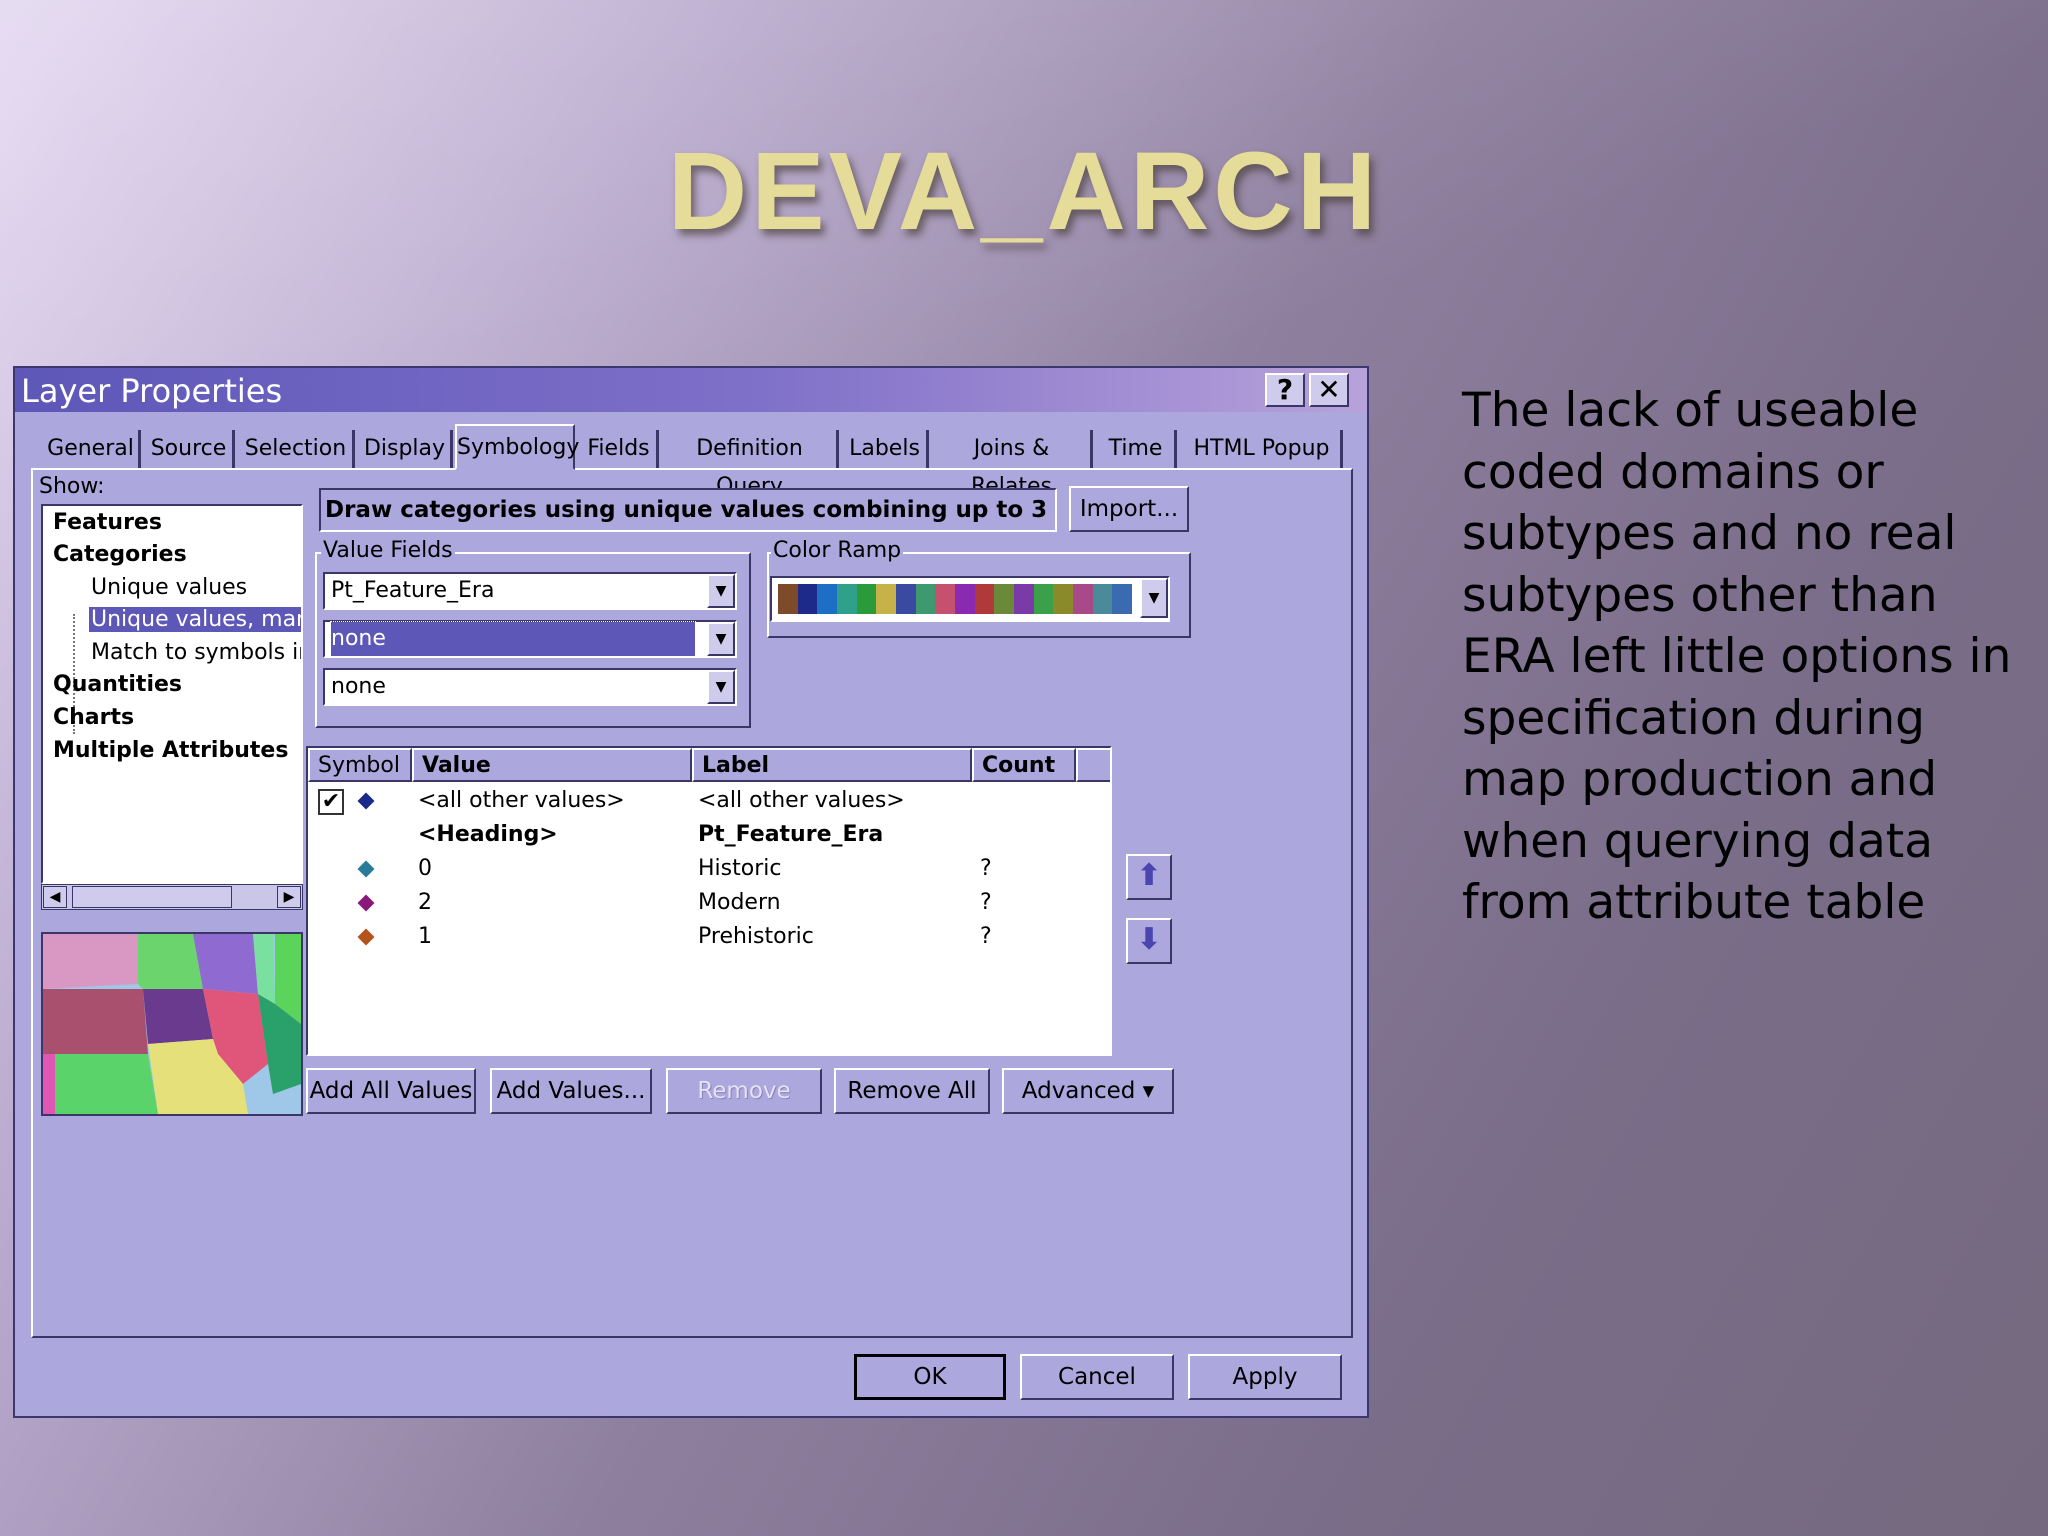  Describe the element at coordinates (488, 834) in the screenshot. I see `row-value: <Heading>` at that location.